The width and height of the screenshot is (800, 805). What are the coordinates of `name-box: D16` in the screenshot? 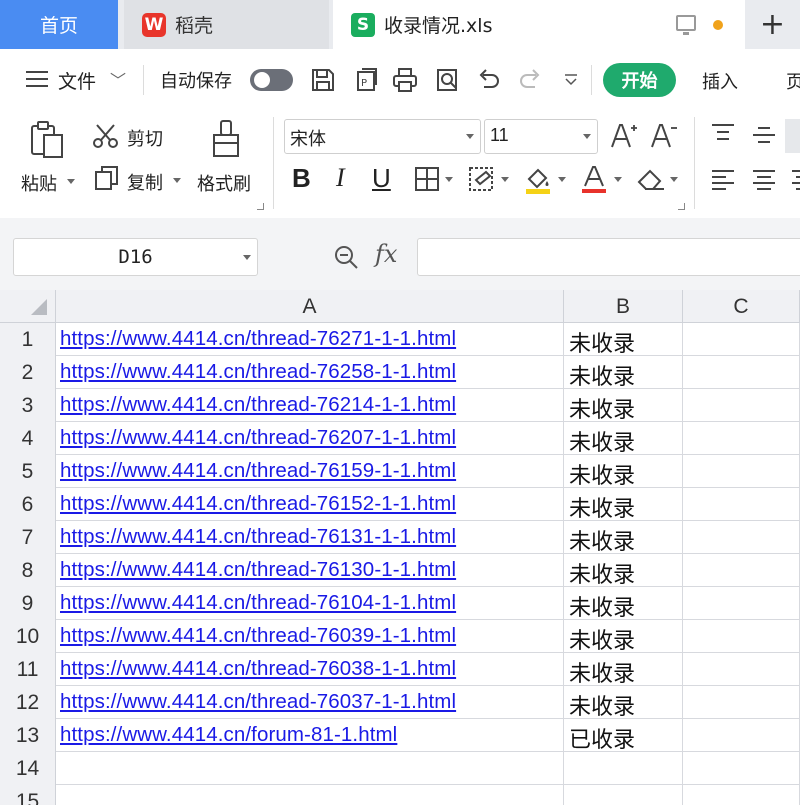 It's located at (135, 257).